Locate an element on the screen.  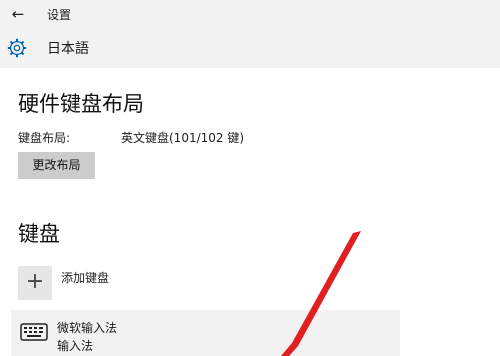
add-keyboard-button: + is located at coordinates (35, 283).